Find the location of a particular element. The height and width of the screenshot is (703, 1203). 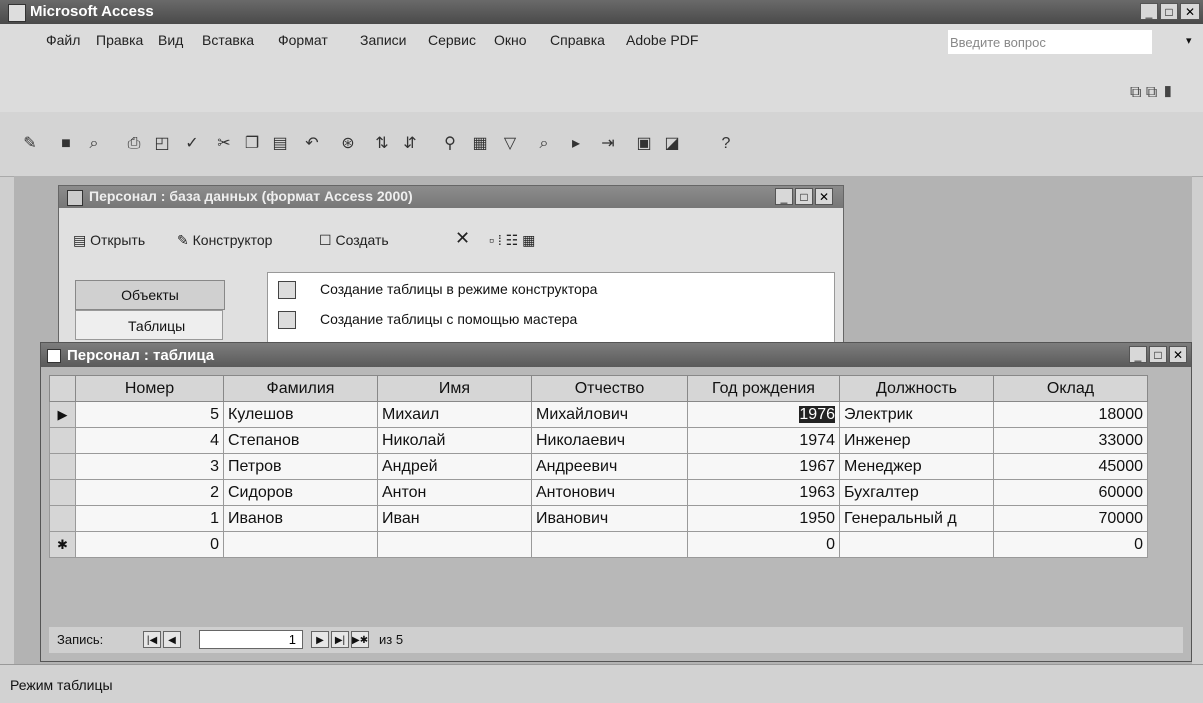

help-question-input is located at coordinates (1050, 42).